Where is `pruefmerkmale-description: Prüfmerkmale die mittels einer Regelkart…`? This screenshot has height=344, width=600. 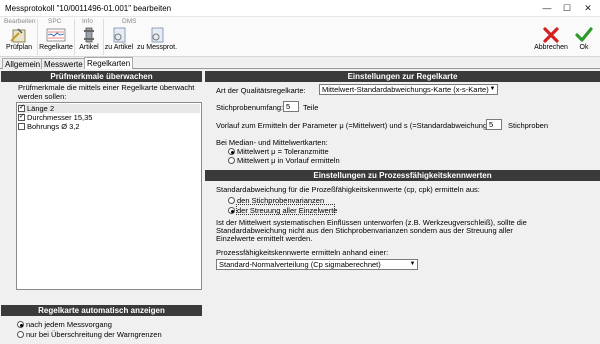
pruefmerkmale-description: Prüfmerkmale die mittels einer Regelkart… is located at coordinates (106, 87).